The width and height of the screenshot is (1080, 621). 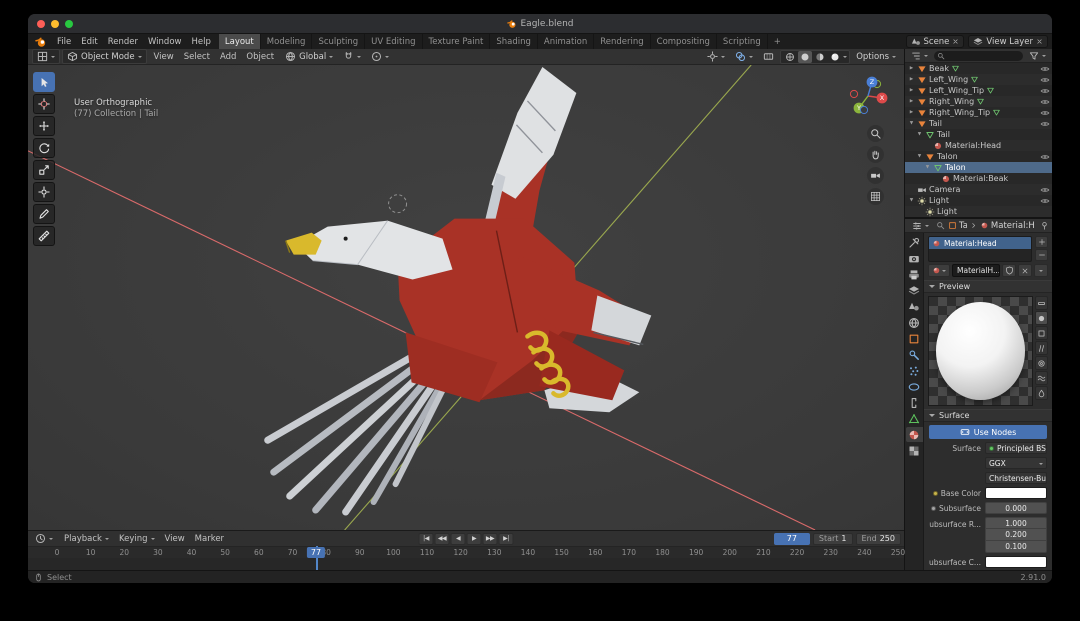 I want to click on subsurface-value-field: 0.000, so click(x=1016, y=508).